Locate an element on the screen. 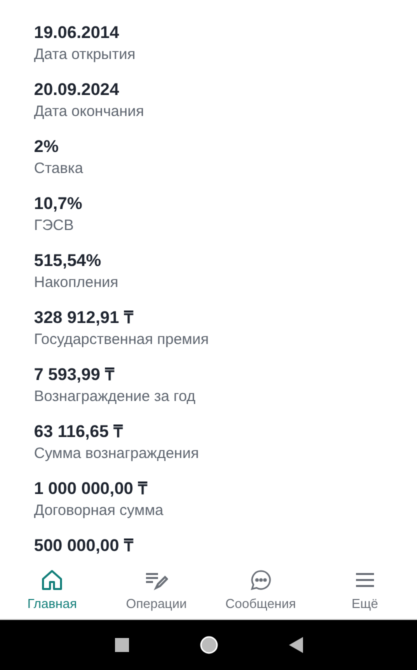  detail-value: 500 000,00 ₸ is located at coordinates (83, 546).